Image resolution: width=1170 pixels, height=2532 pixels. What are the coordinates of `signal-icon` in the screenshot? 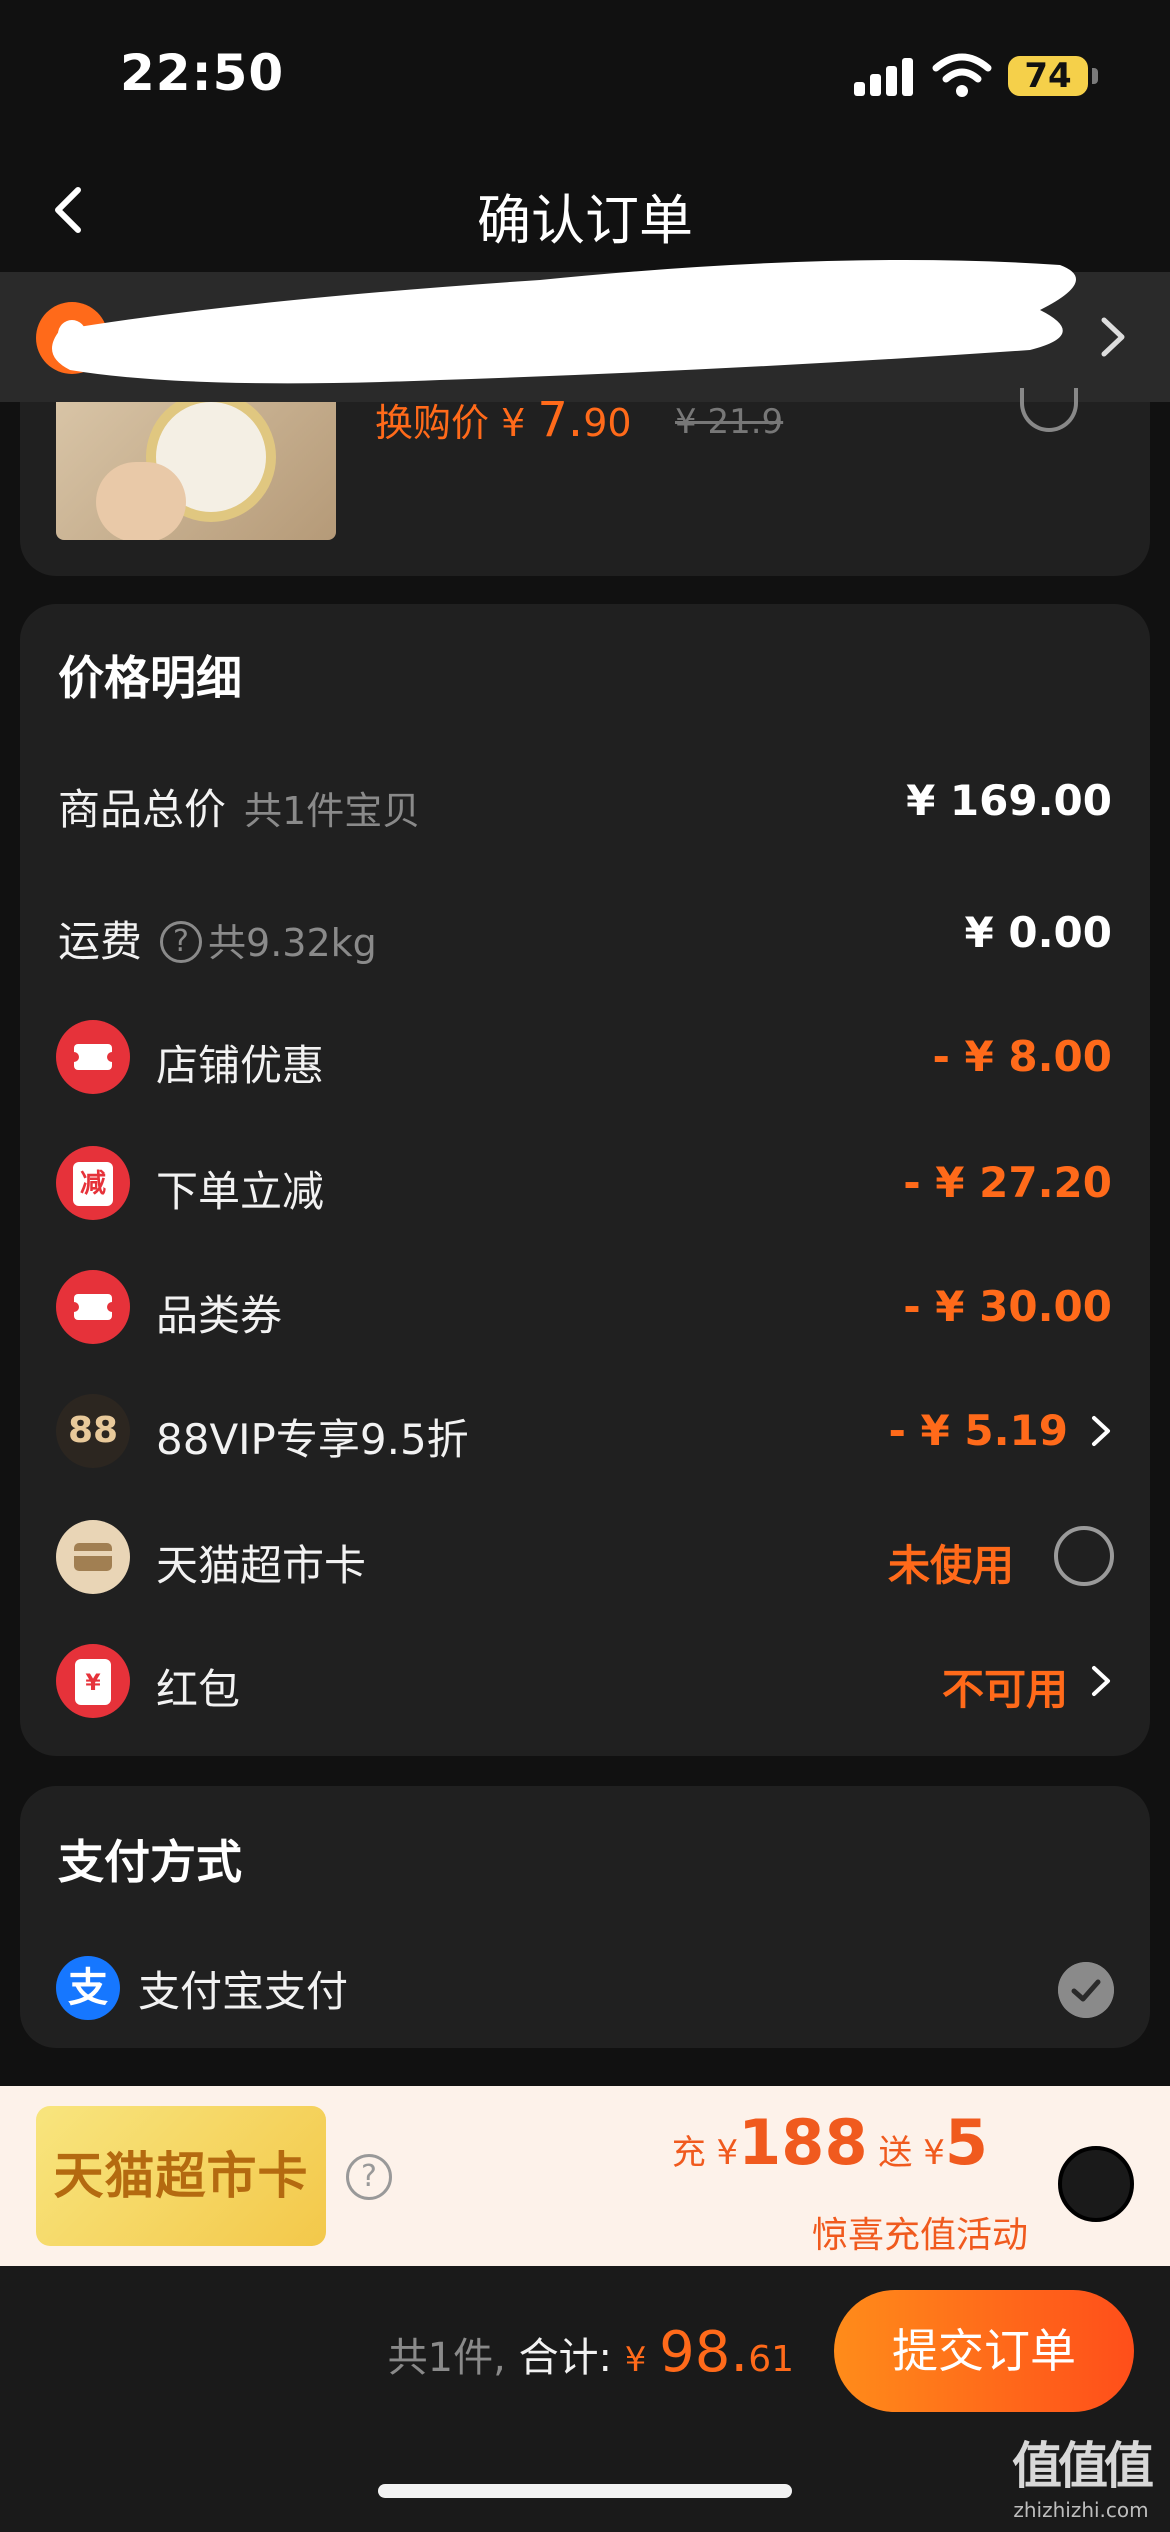 It's located at (884, 76).